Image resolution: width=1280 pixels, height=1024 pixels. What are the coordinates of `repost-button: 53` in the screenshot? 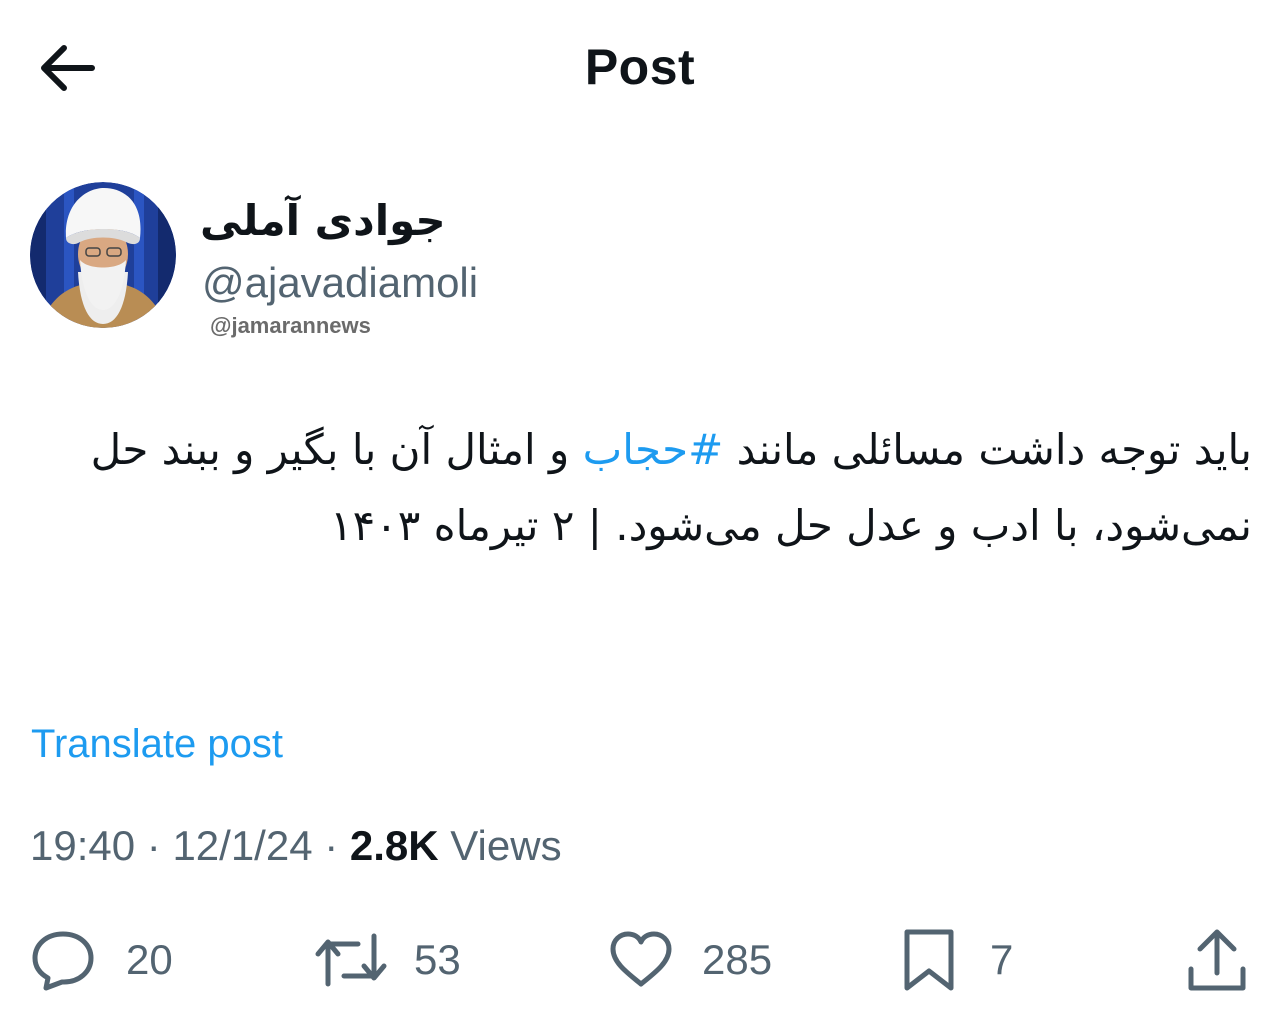 It's located at (387, 960).